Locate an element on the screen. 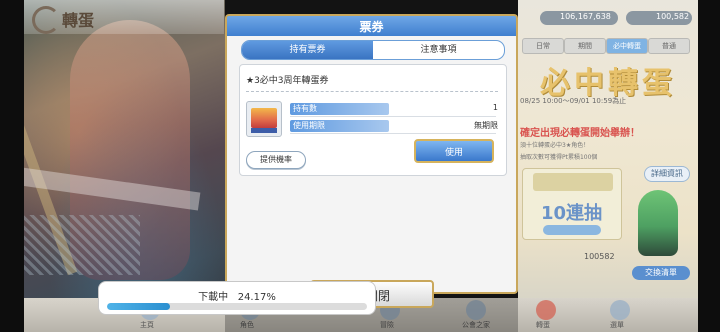 The image size is (720, 332). ticket-art-band is located at coordinates (264, 130).